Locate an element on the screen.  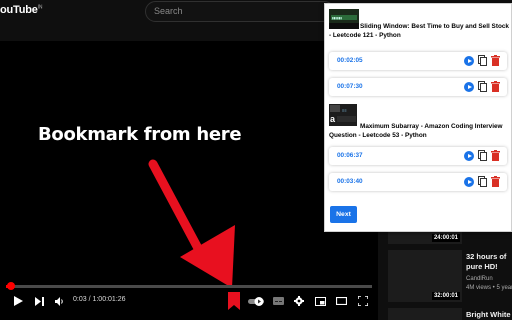
video-duration: 32:00:01 is located at coordinates (445, 296).